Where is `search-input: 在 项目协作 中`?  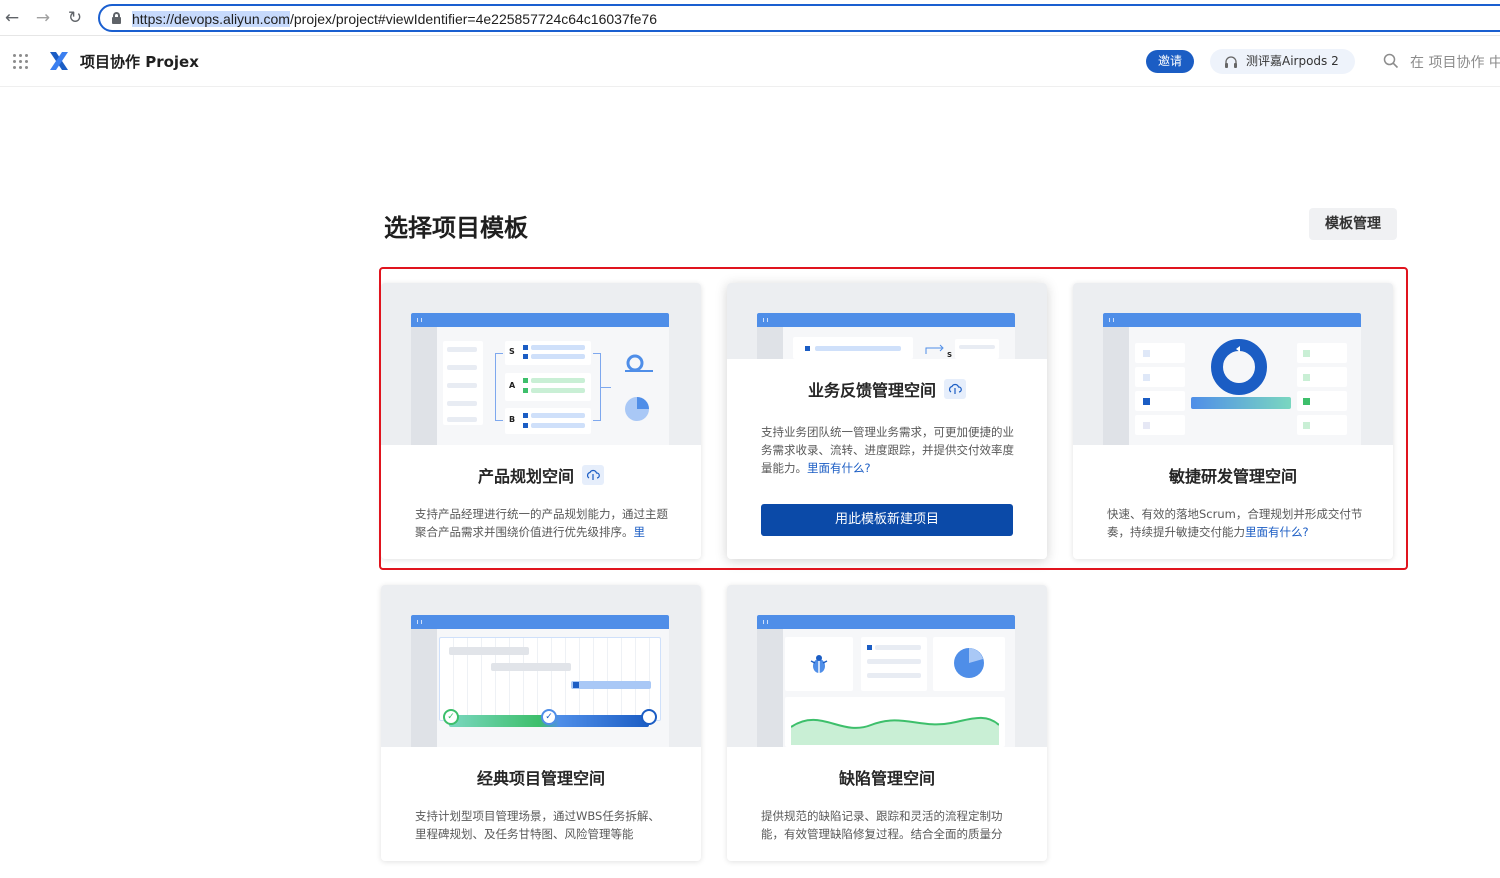 search-input: 在 项目协作 中 is located at coordinates (1455, 62).